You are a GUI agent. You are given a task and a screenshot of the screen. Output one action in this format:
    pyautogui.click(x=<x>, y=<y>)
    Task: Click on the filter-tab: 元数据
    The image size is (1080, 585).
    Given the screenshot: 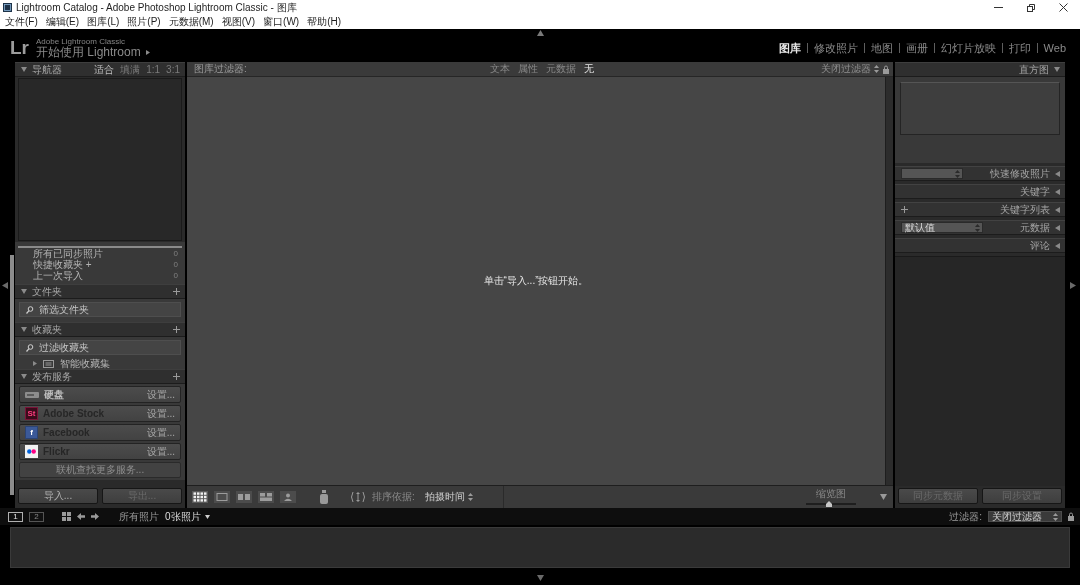 What is the action you would take?
    pyautogui.click(x=560, y=69)
    